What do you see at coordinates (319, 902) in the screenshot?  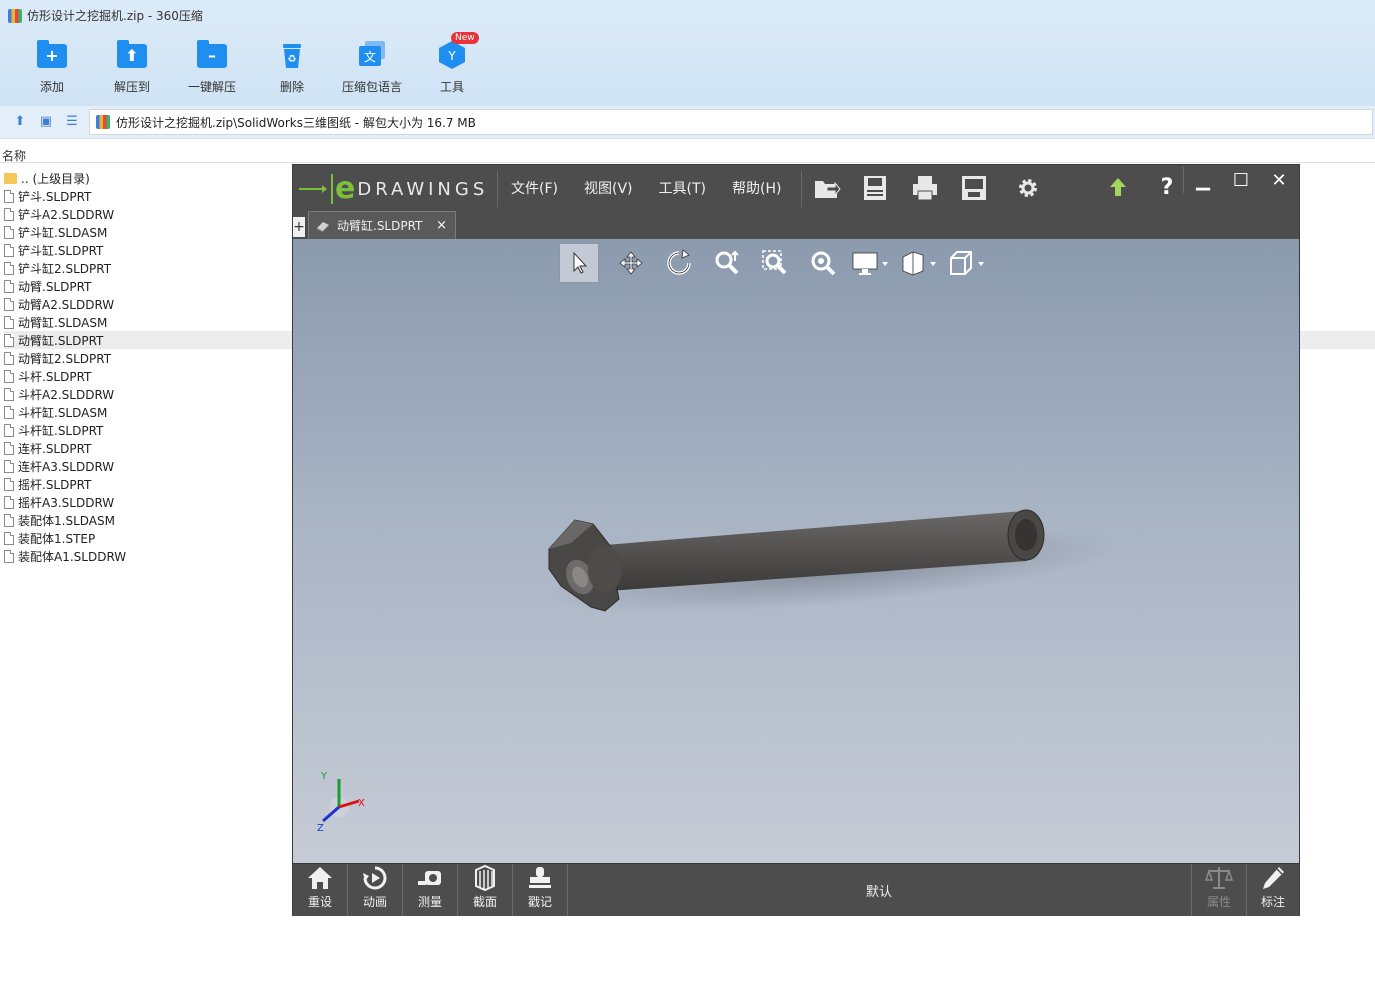 I see `reset-label: 重设` at bounding box center [319, 902].